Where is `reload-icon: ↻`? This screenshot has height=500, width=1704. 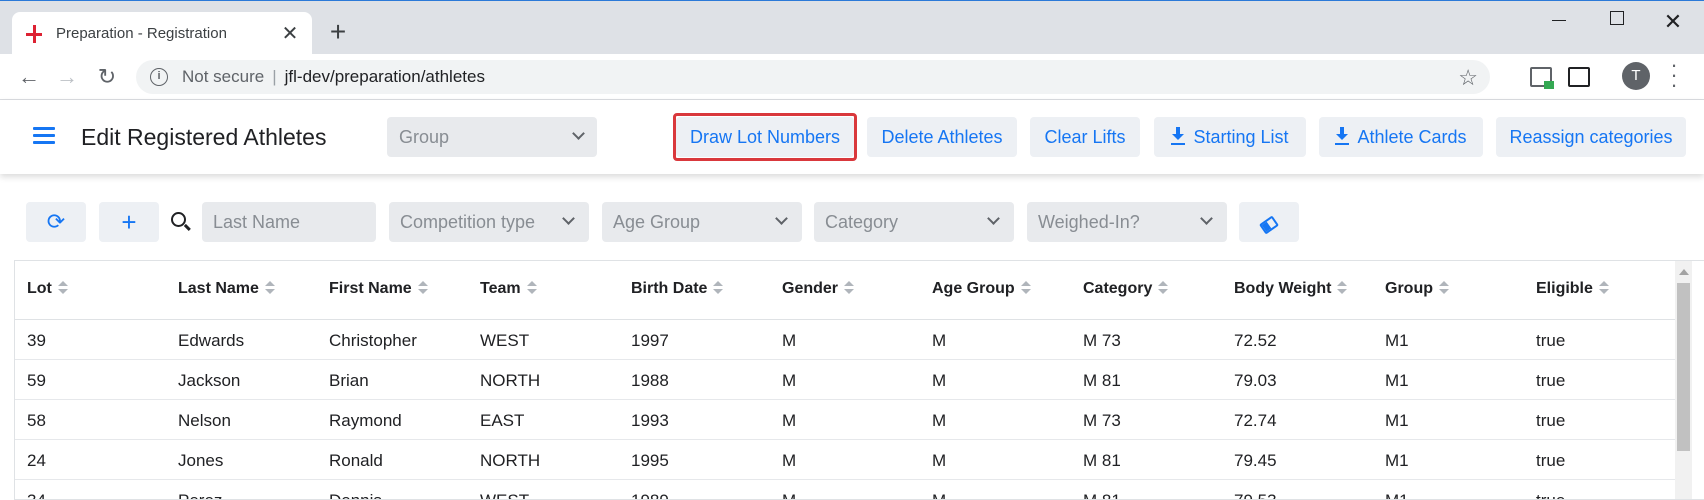
reload-icon: ↻ is located at coordinates (107, 77).